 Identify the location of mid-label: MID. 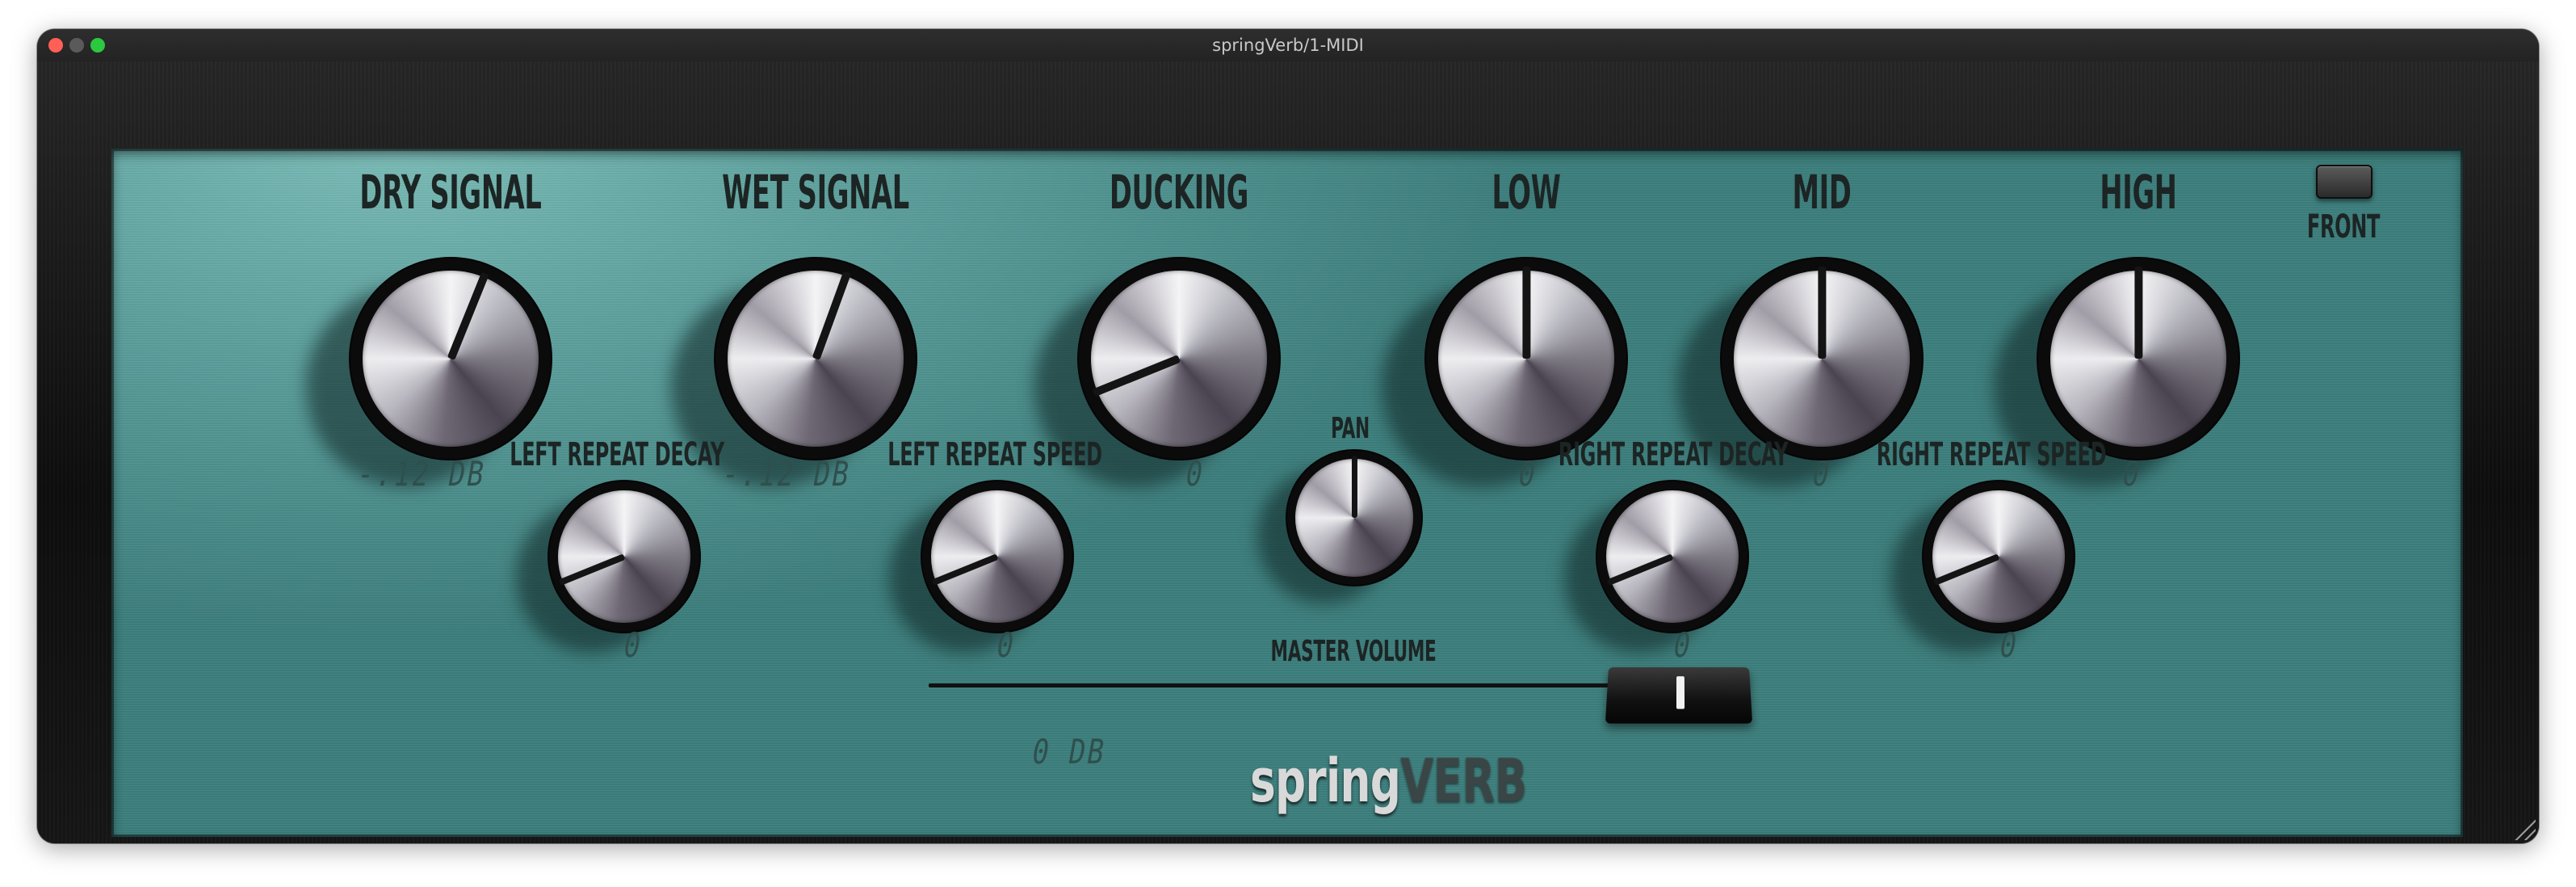
(1822, 192).